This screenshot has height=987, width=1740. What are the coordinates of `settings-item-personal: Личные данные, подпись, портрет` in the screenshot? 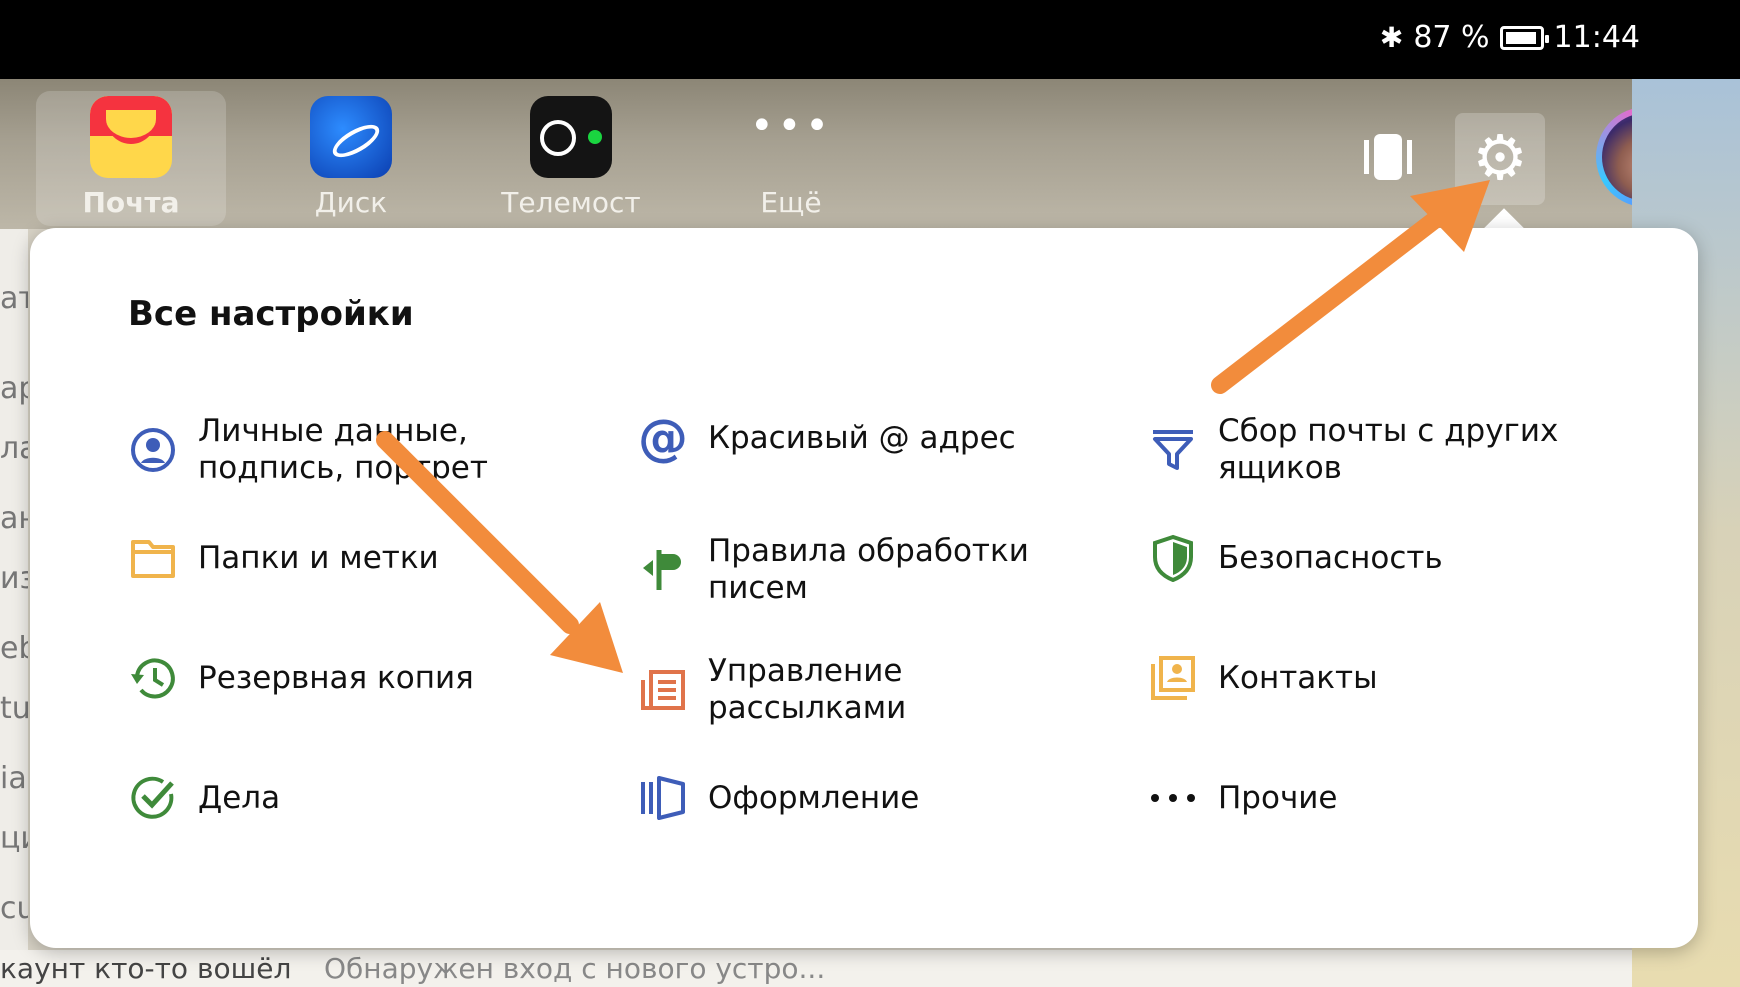 It's located at (363, 450).